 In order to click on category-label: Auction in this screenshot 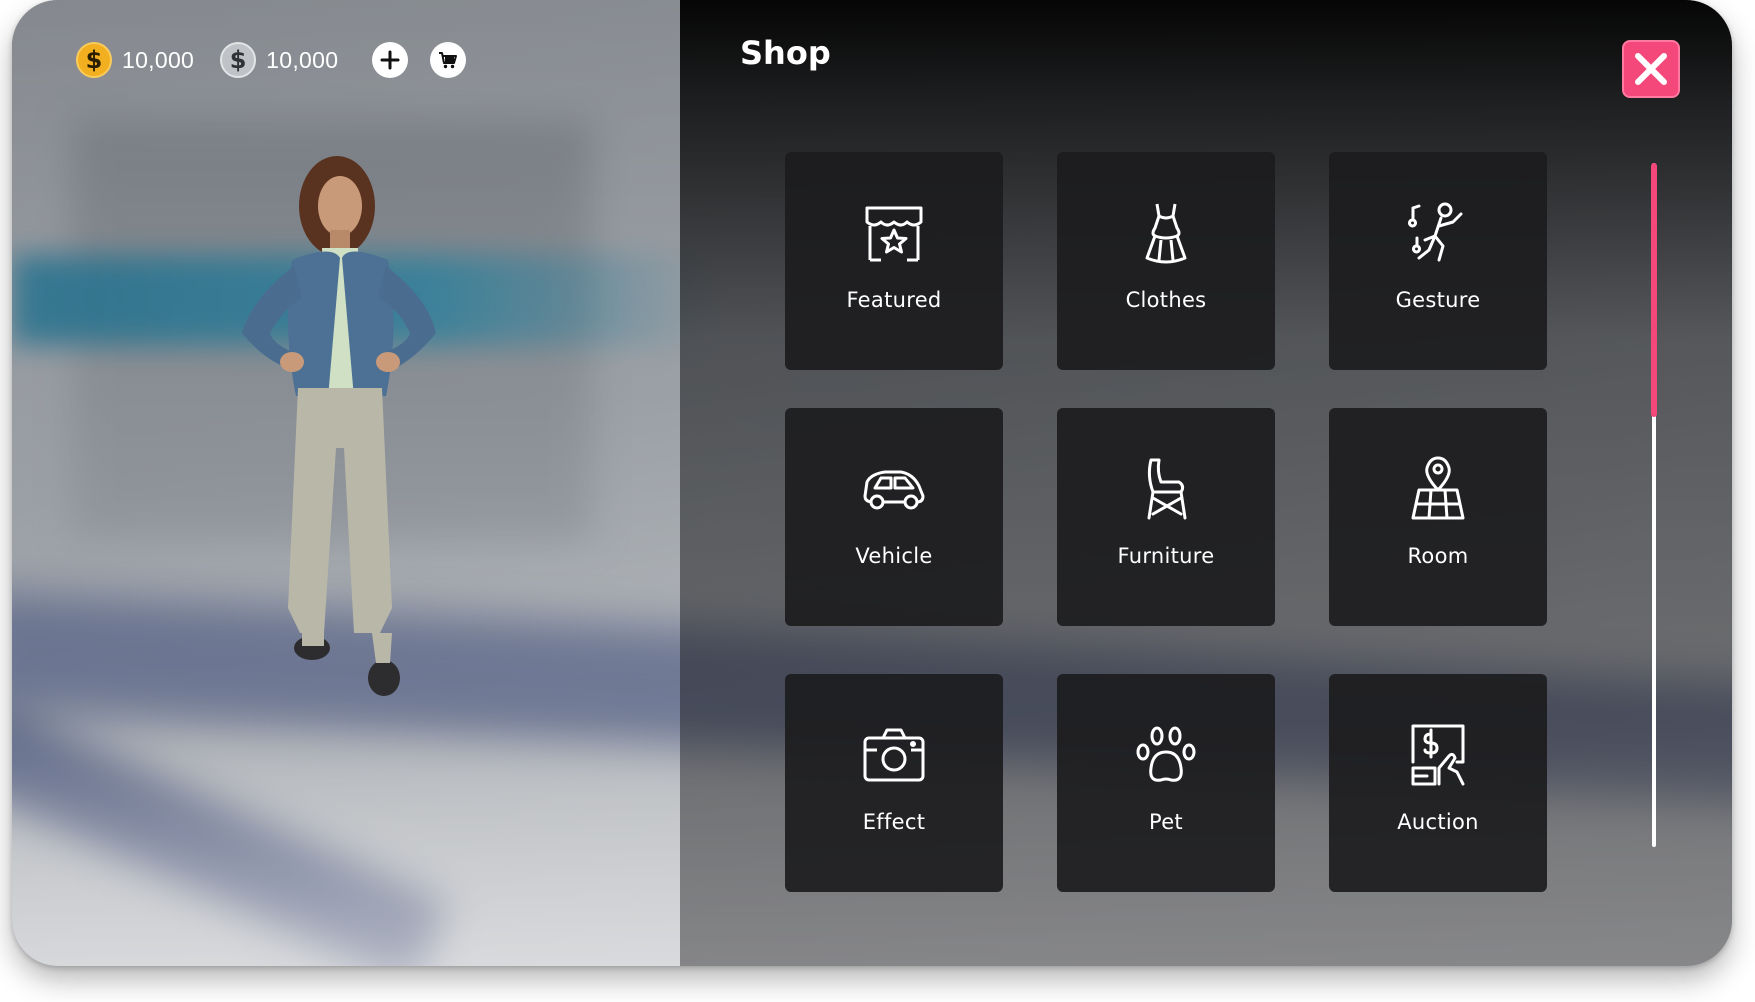, I will do `click(1438, 822)`.